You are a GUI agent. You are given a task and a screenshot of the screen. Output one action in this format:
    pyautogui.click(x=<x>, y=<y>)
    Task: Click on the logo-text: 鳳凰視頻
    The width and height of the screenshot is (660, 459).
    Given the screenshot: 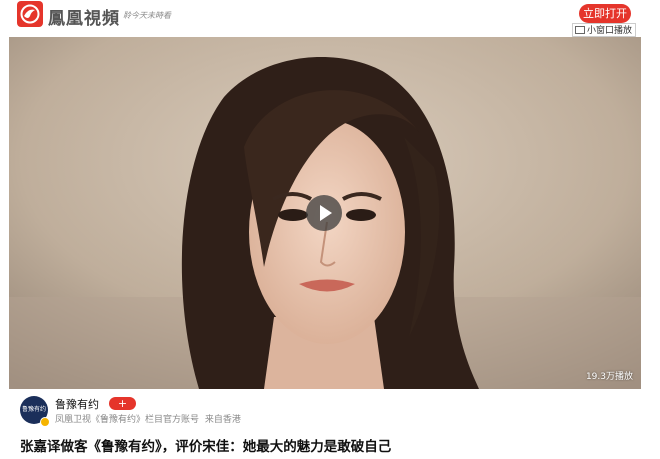 What is the action you would take?
    pyautogui.click(x=84, y=16)
    